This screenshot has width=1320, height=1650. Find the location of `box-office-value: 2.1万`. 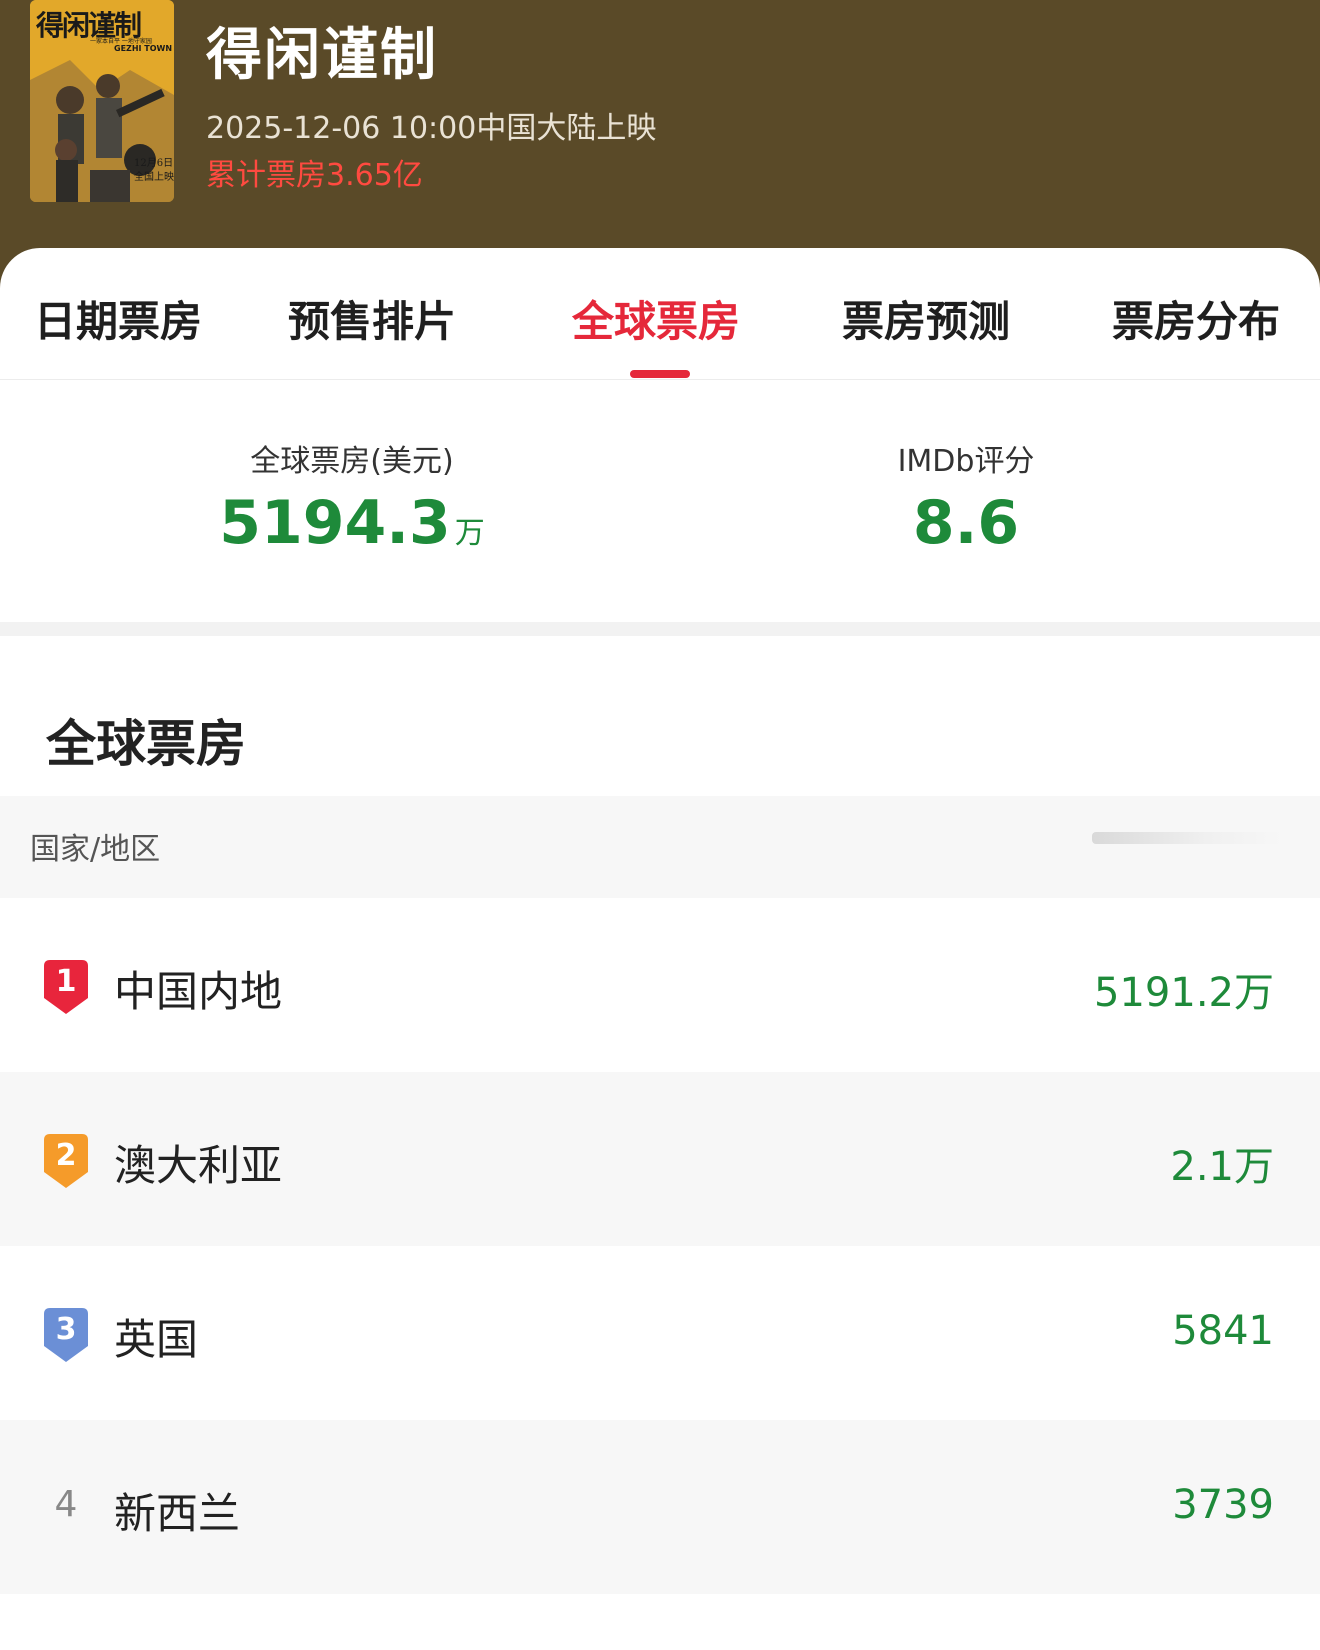

box-office-value: 2.1万 is located at coordinates (1222, 1167).